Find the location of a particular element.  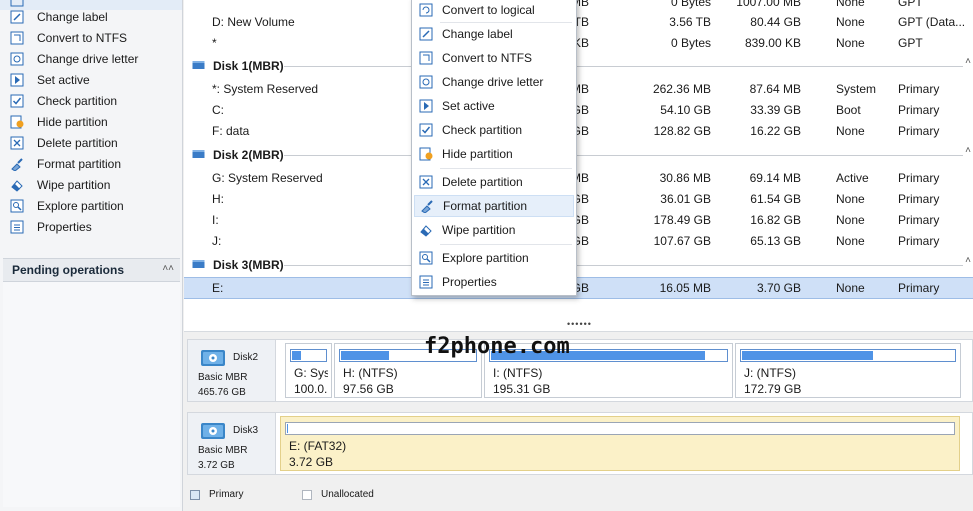

menu-item-hide-partition: Hide partition is located at coordinates (494, 154).